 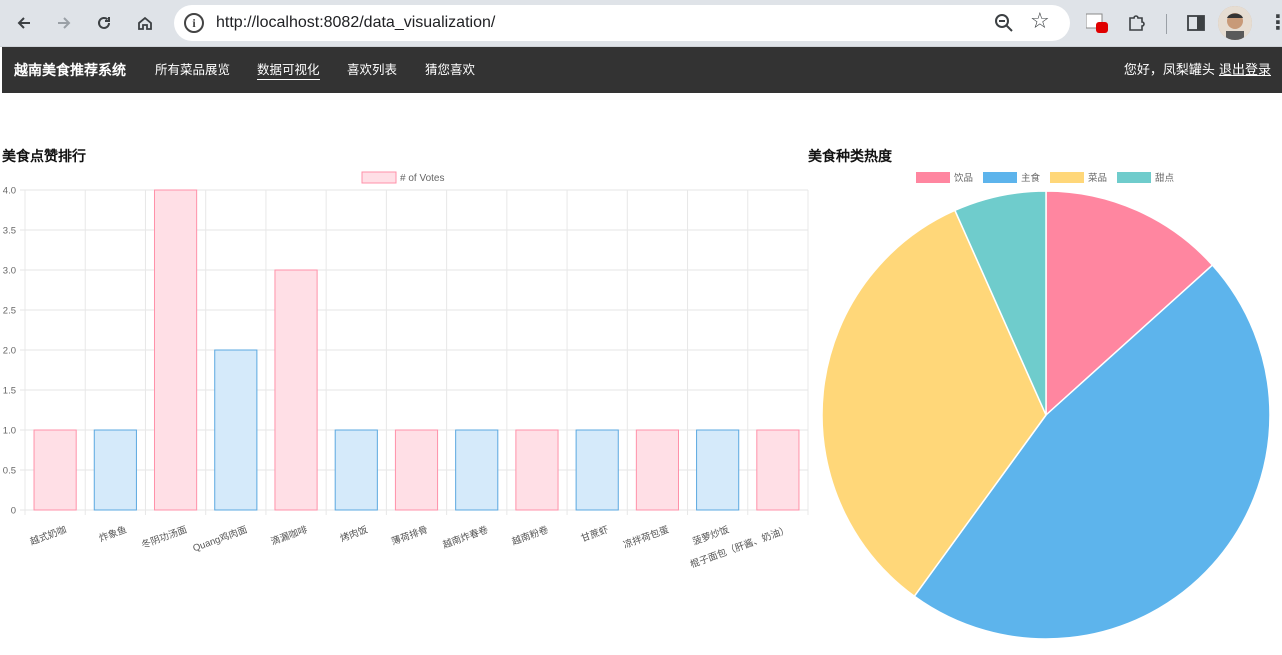 What do you see at coordinates (1165, 178) in the screenshot?
I see `legend-label: 甜点` at bounding box center [1165, 178].